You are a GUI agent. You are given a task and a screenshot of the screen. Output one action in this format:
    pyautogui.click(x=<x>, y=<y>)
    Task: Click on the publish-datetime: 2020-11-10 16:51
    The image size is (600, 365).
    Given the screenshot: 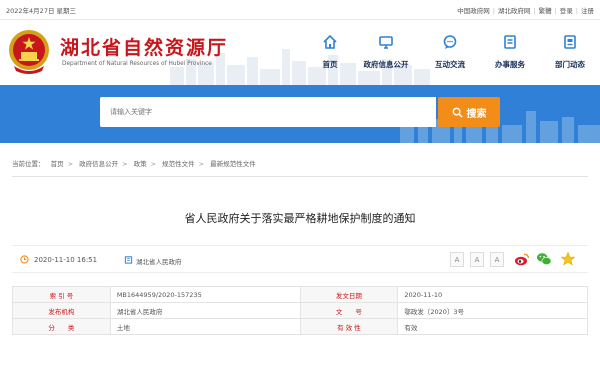 What is the action you would take?
    pyautogui.click(x=66, y=260)
    